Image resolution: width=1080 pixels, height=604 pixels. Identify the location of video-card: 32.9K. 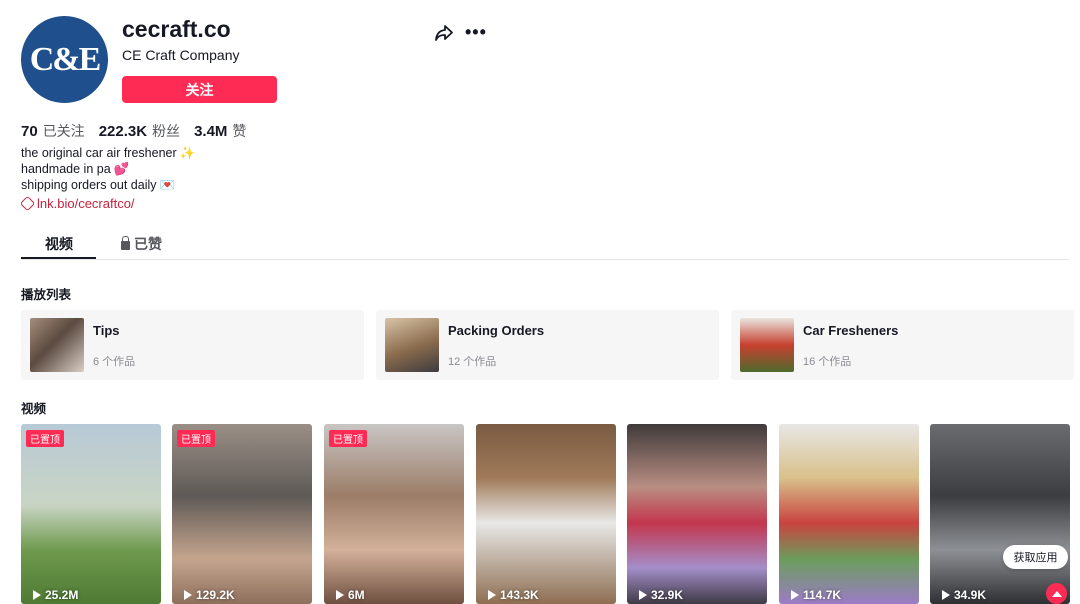
(697, 514).